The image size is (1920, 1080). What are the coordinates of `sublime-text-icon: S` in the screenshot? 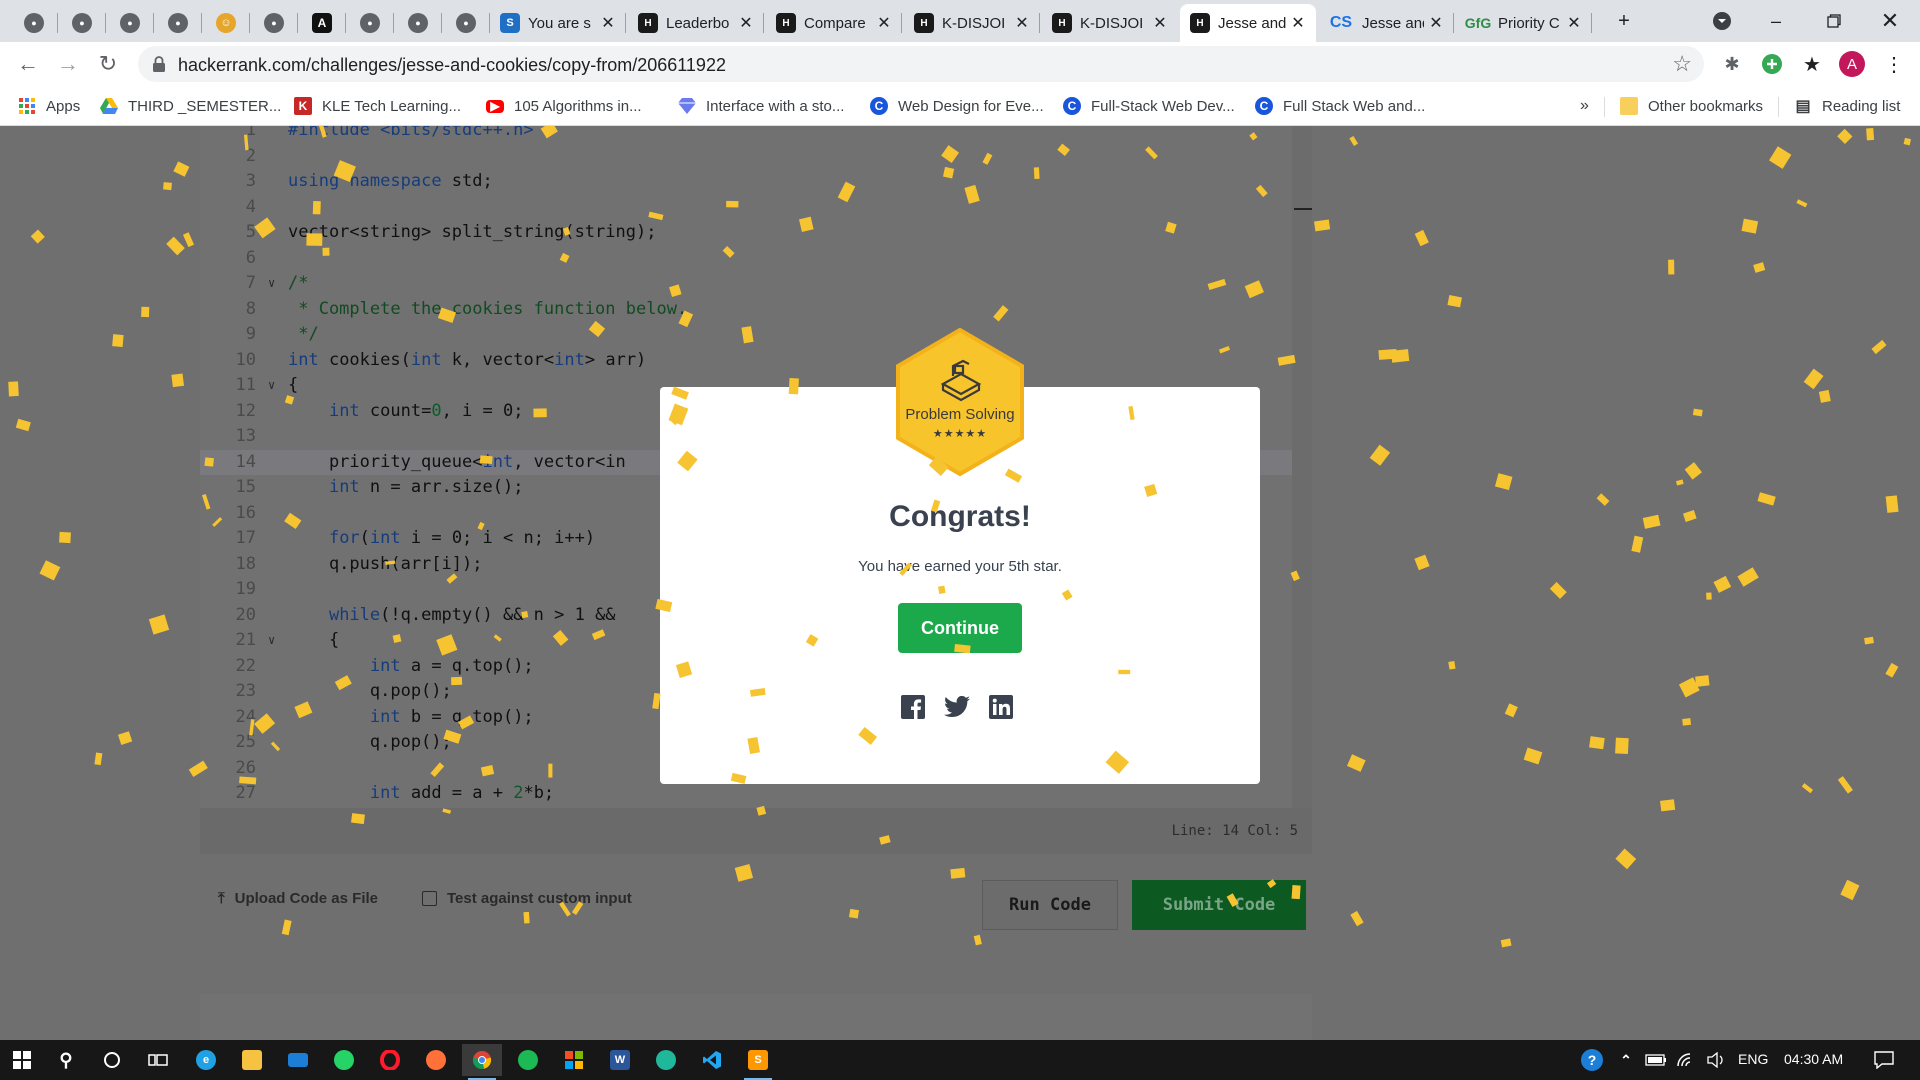 It's located at (758, 1062).